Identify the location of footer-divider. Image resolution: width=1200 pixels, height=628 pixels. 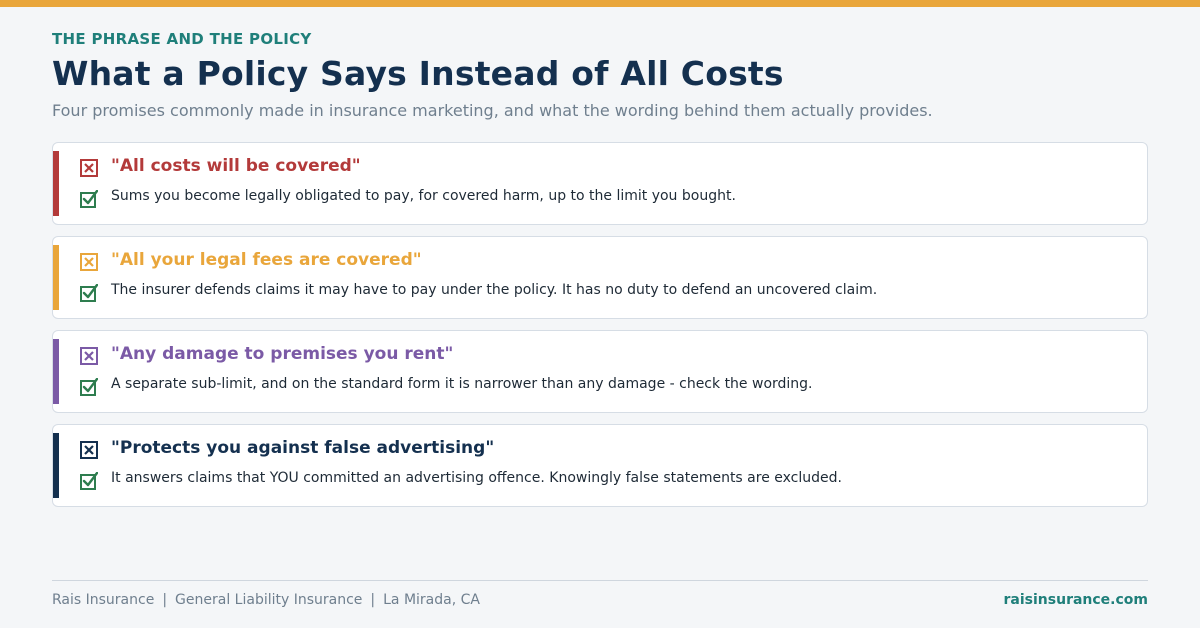
(600, 580).